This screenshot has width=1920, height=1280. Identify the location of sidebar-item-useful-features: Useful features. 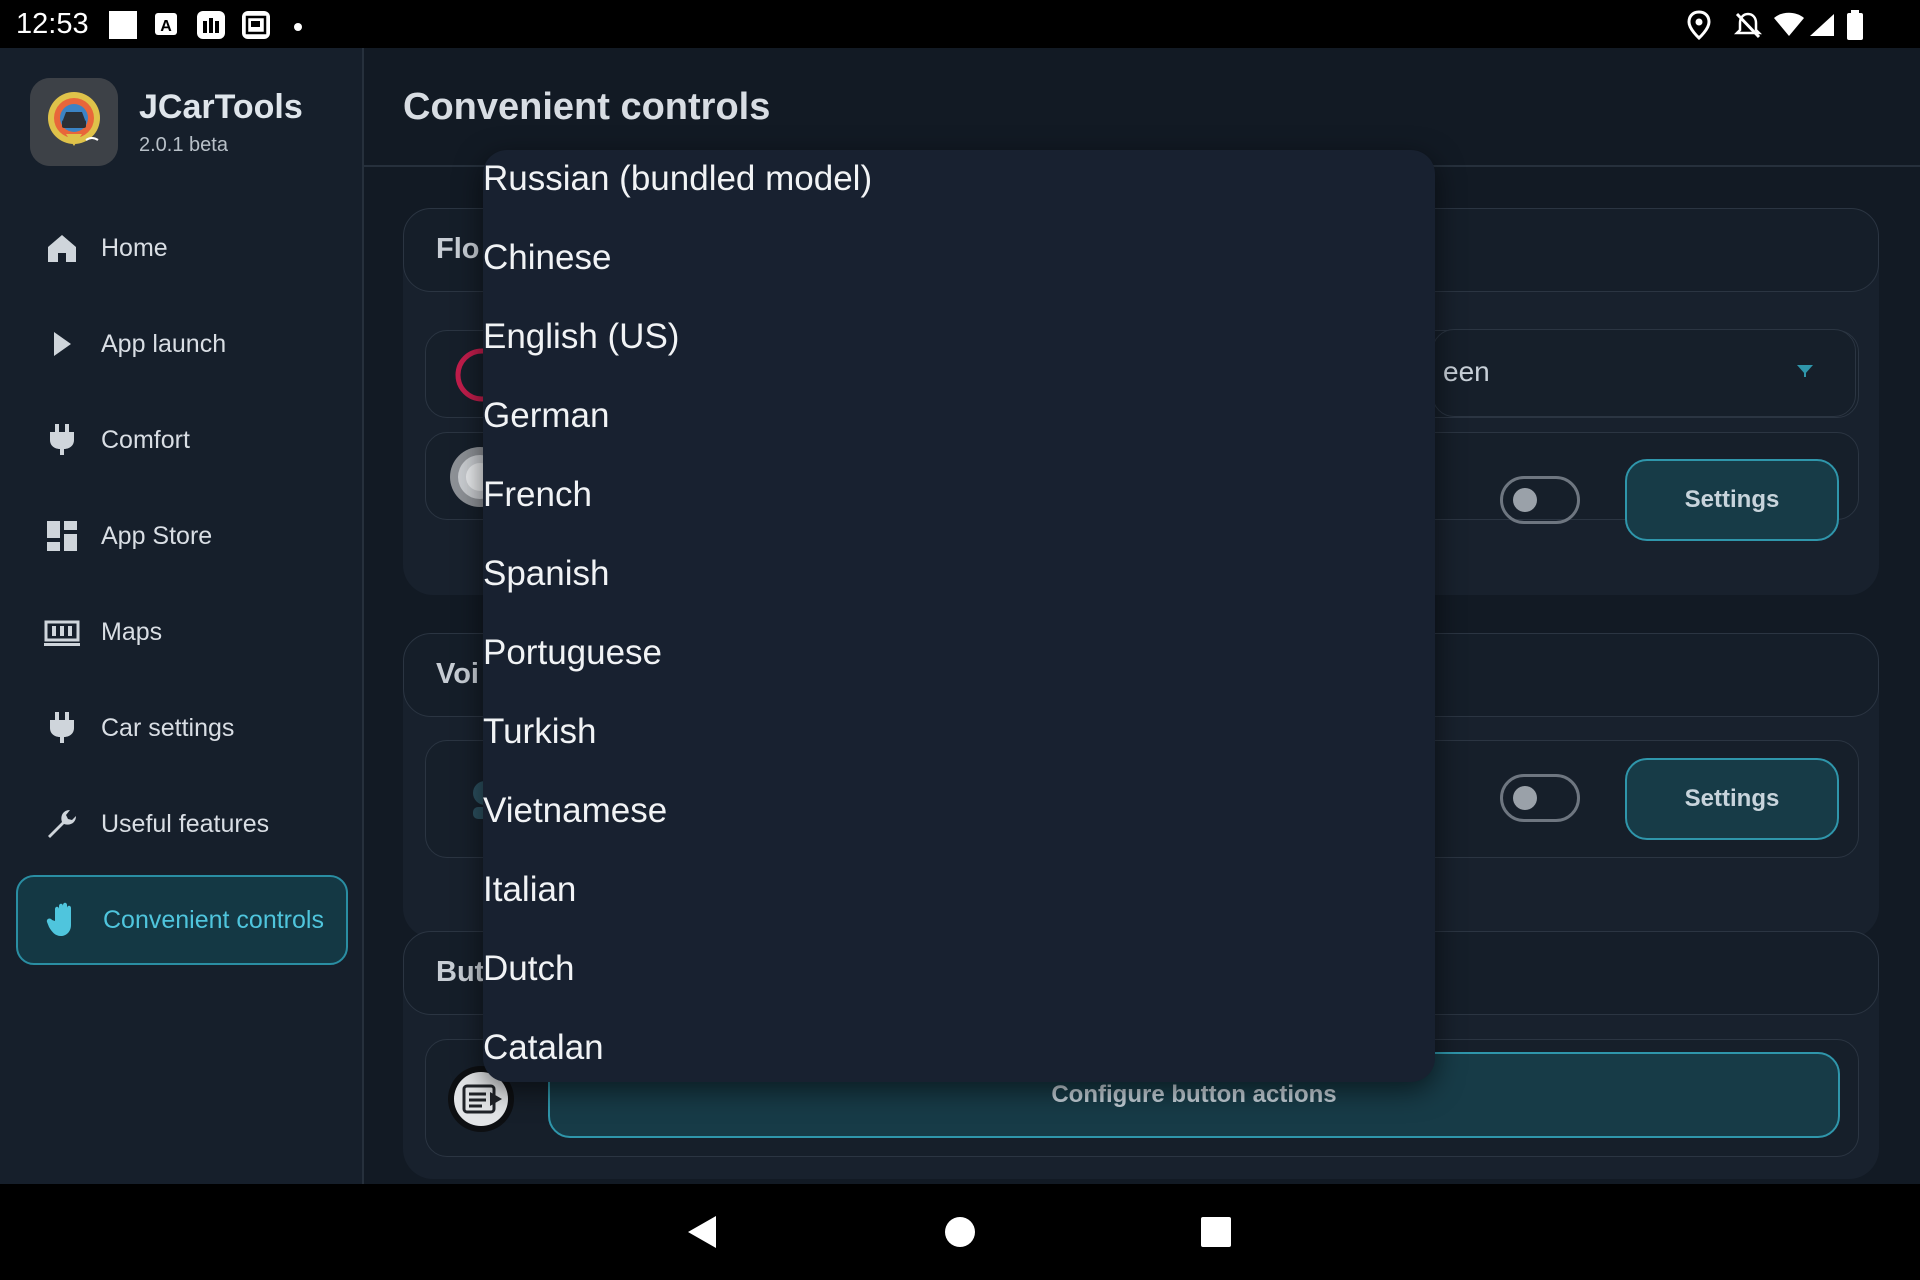
(180, 824).